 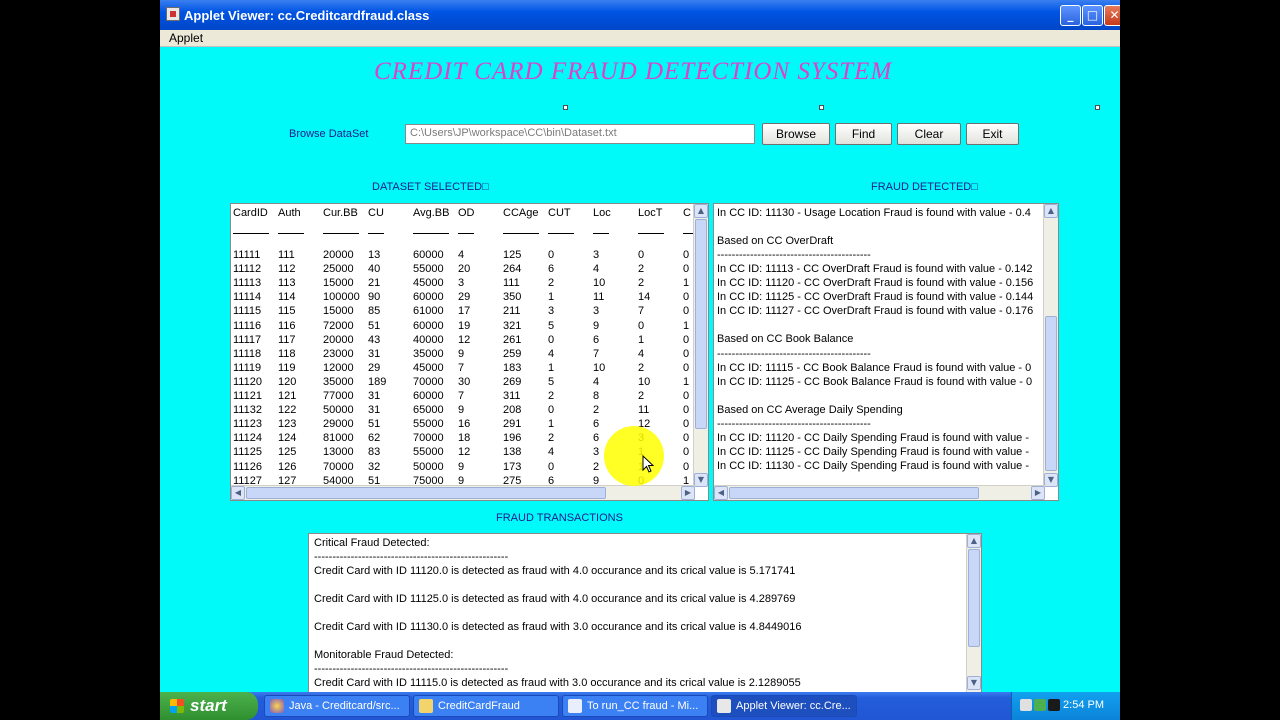 What do you see at coordinates (338, 396) in the screenshot?
I see `table-cell: 77000` at bounding box center [338, 396].